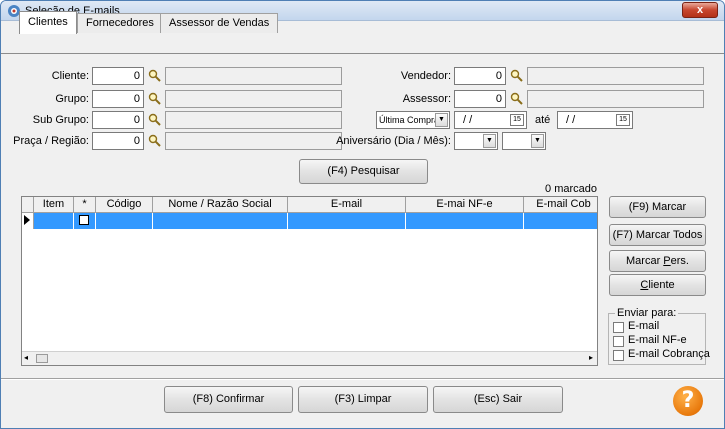 The width and height of the screenshot is (725, 429). What do you see at coordinates (28, 205) in the screenshot?
I see `row-indicator-header` at bounding box center [28, 205].